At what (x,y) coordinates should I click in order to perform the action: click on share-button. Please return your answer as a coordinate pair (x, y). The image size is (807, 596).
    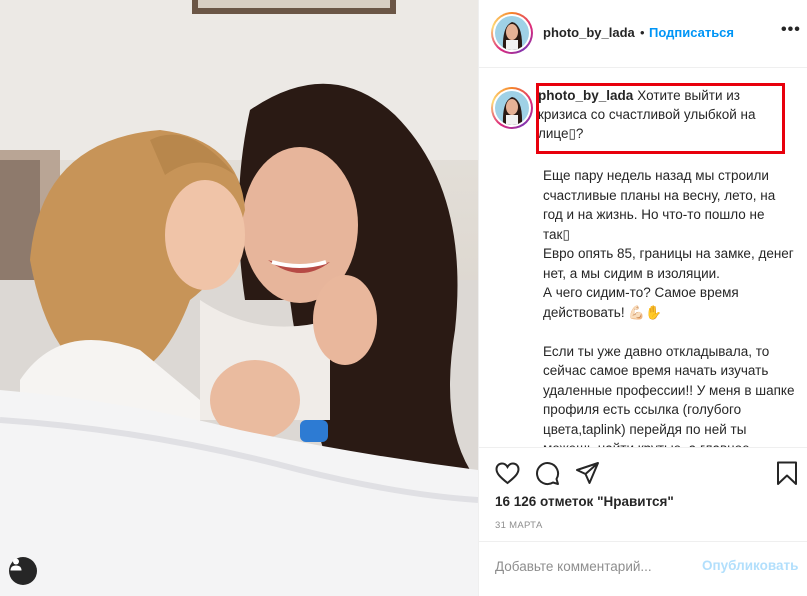
    Looking at the image, I should click on (587, 473).